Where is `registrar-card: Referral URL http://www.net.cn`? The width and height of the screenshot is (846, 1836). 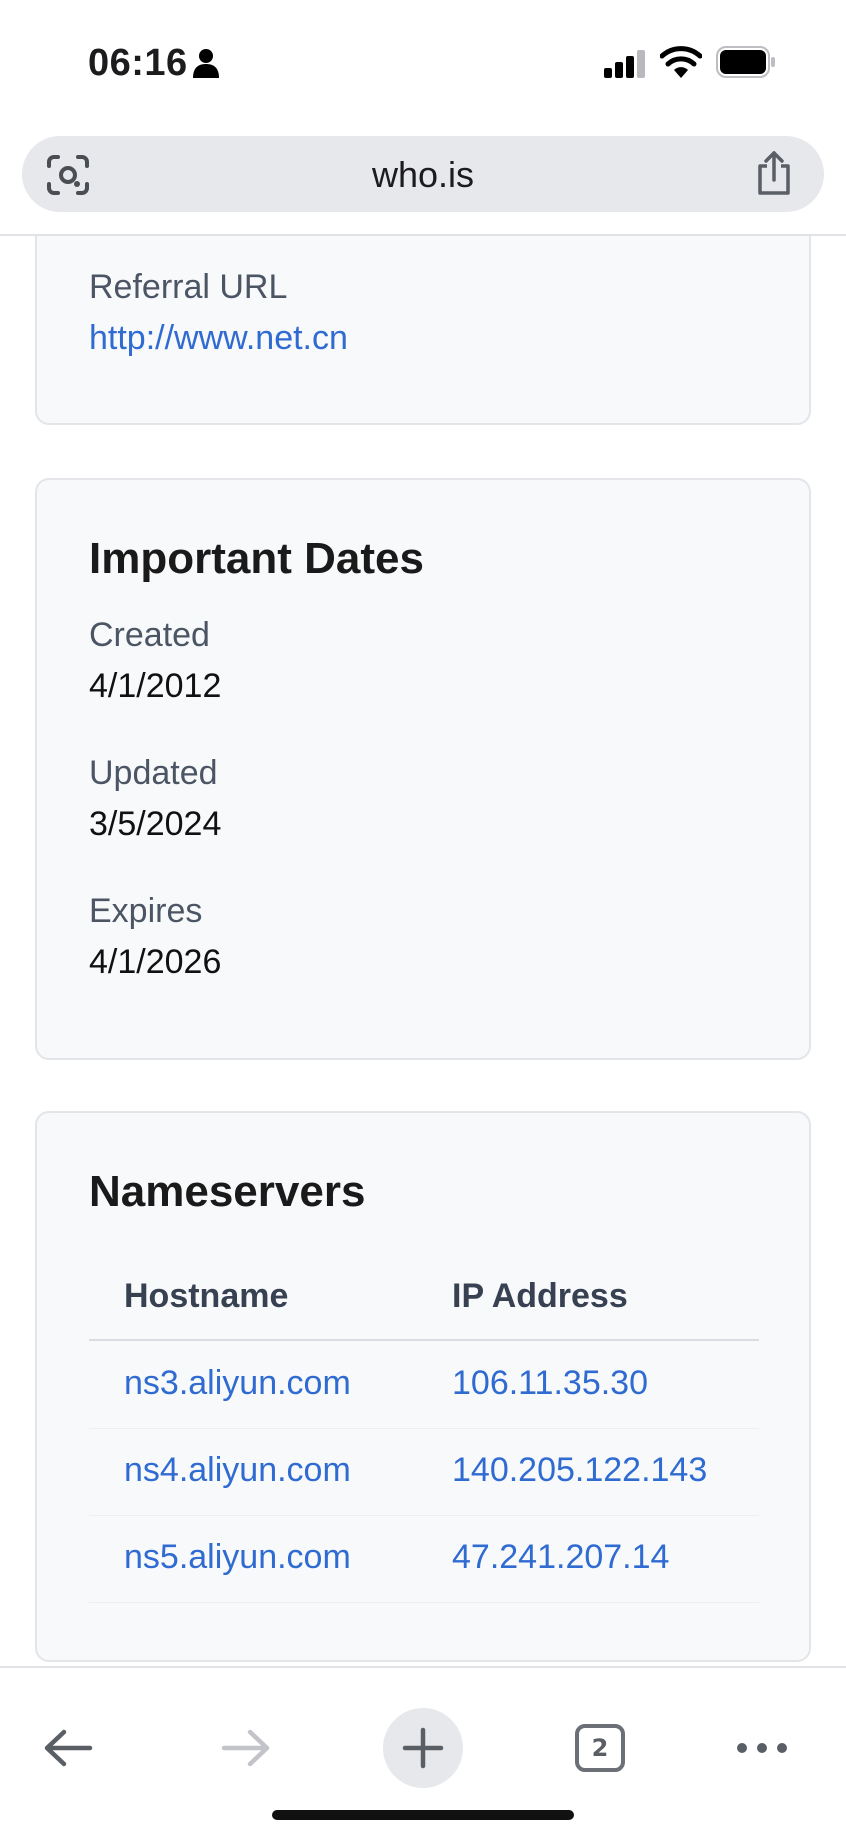
registrar-card: Referral URL http://www.net.cn is located at coordinates (423, 330).